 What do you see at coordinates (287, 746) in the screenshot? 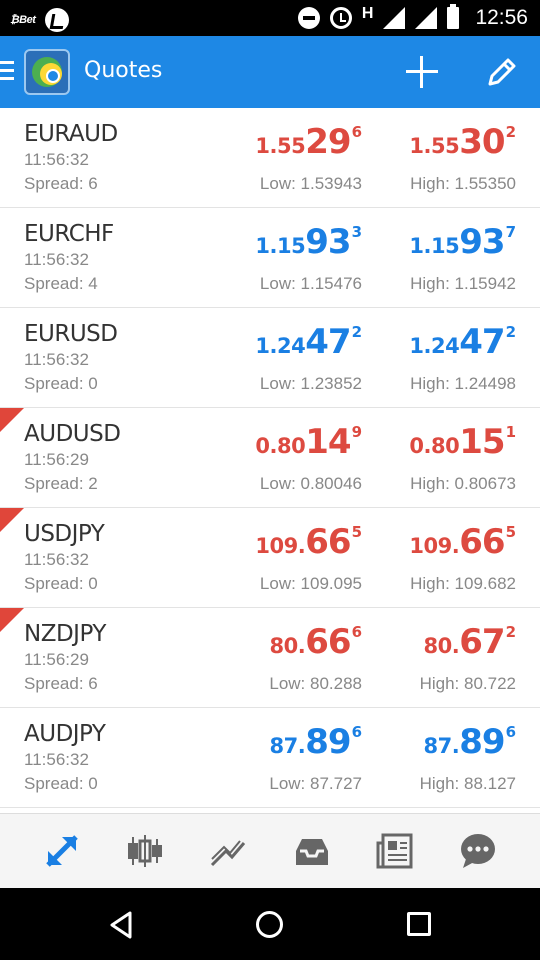
I see `bid-price-prefix: 87.` at bounding box center [287, 746].